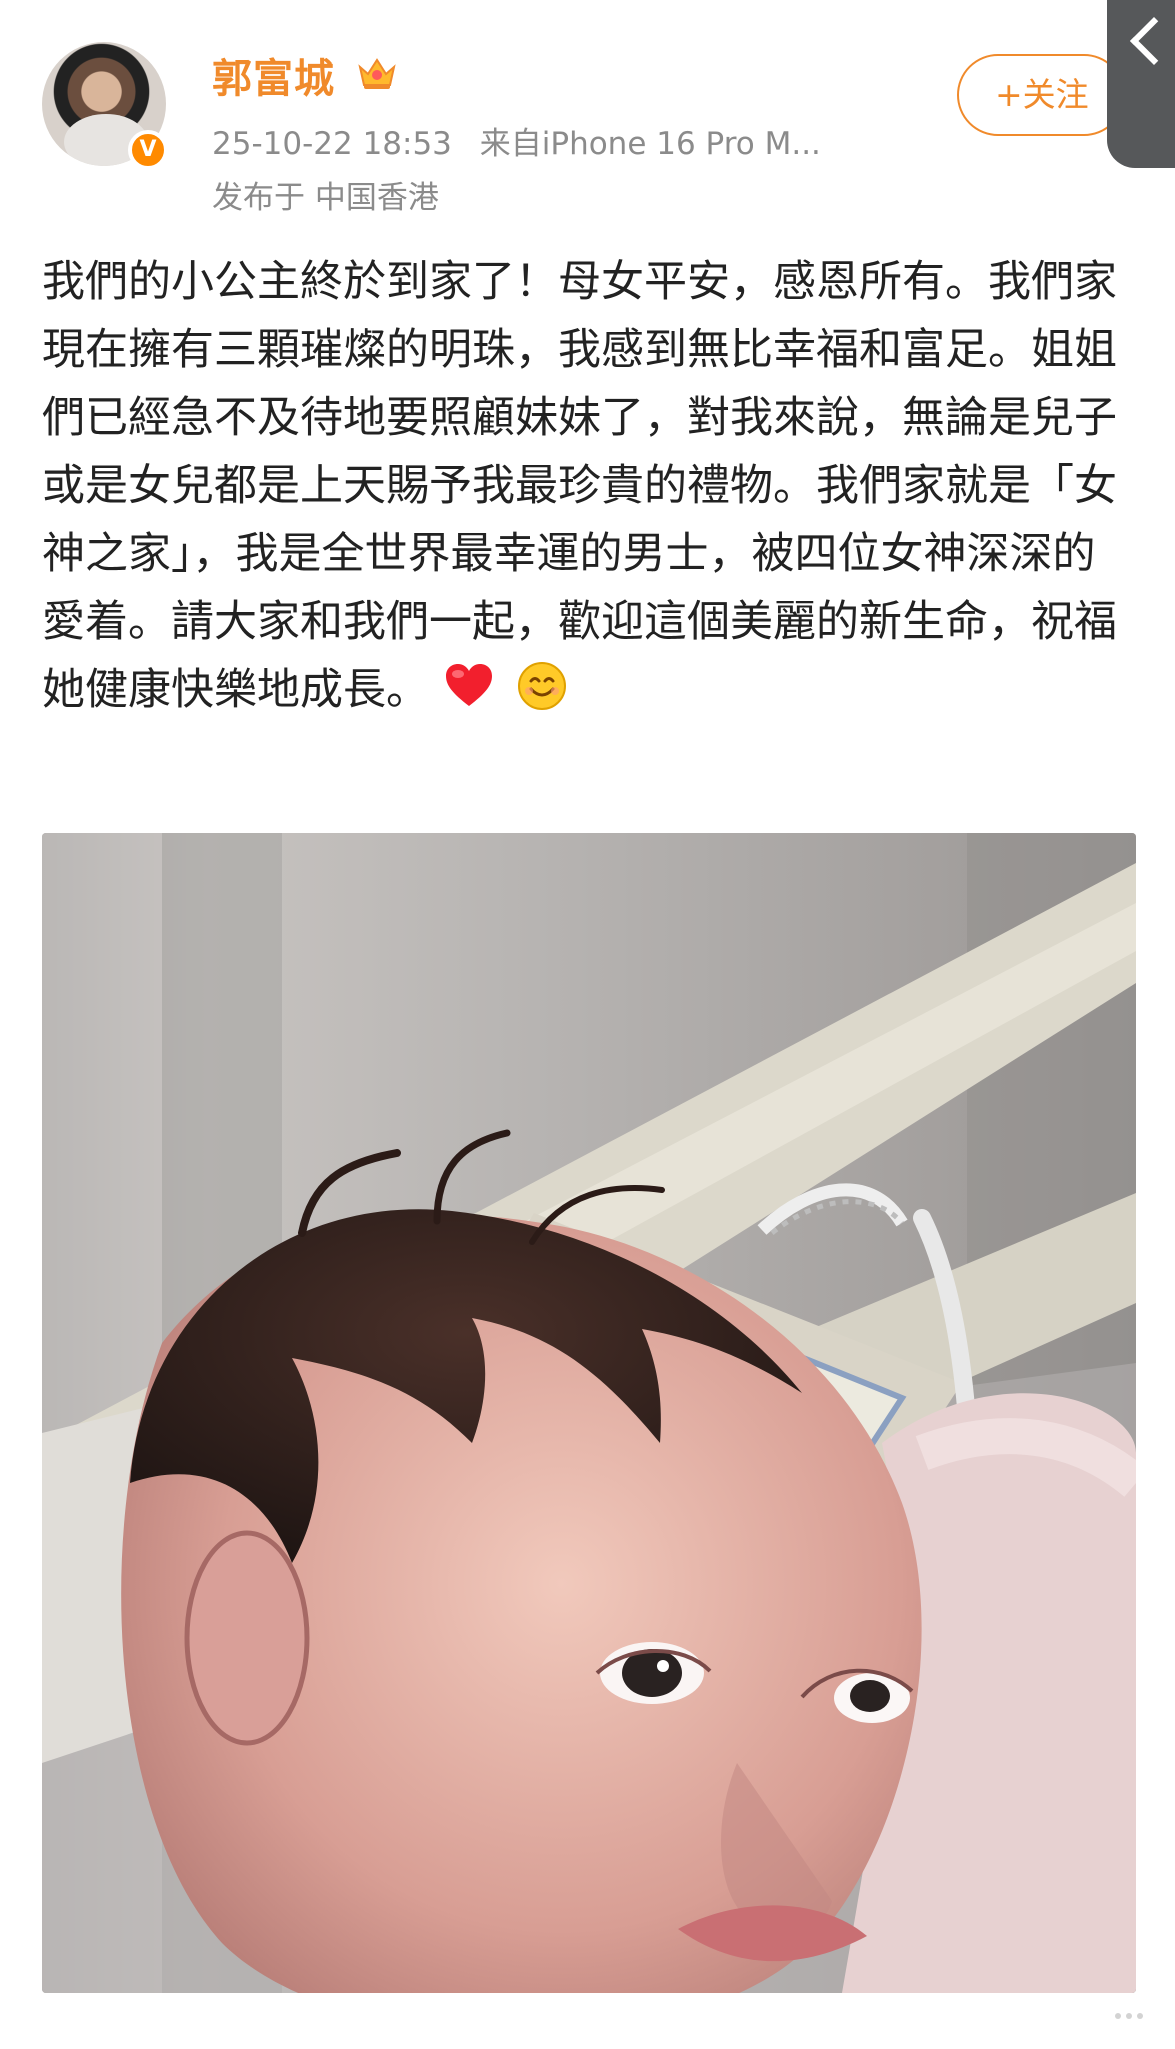 The height and width of the screenshot is (2049, 1175). What do you see at coordinates (468, 685) in the screenshot?
I see `heart-emoji-icon` at bounding box center [468, 685].